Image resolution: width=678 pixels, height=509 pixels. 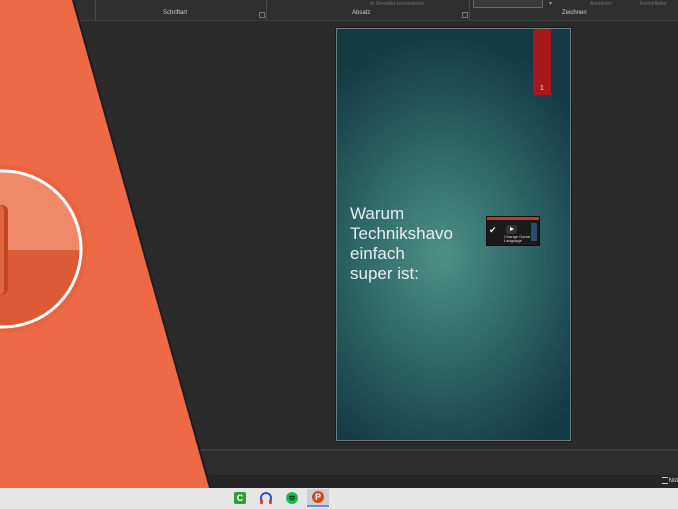 I want to click on powerpoint-icon: P, so click(x=318, y=497).